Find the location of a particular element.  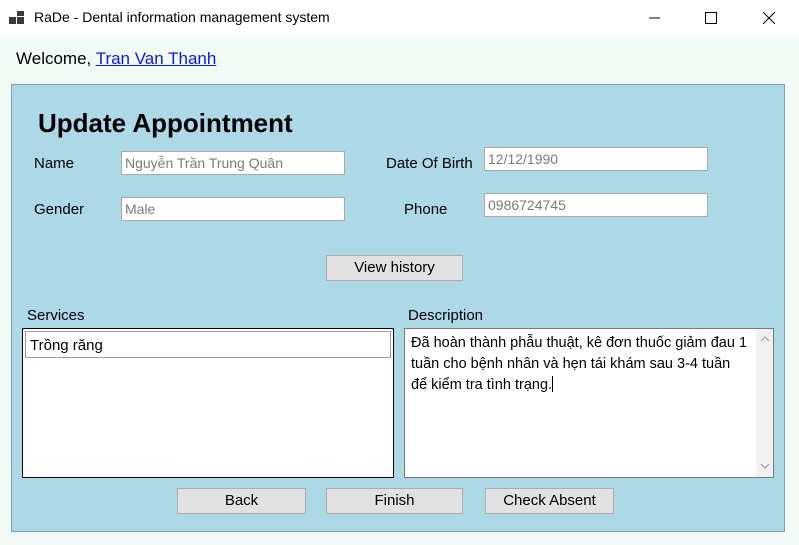

minimize-button is located at coordinates (655, 18).